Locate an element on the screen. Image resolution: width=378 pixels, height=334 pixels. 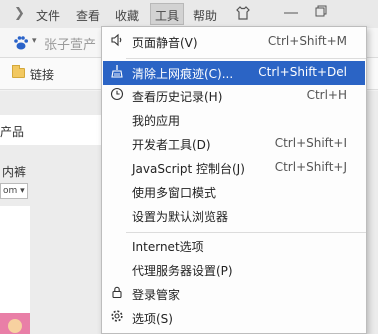
restore-icon is located at coordinates (321, 13).